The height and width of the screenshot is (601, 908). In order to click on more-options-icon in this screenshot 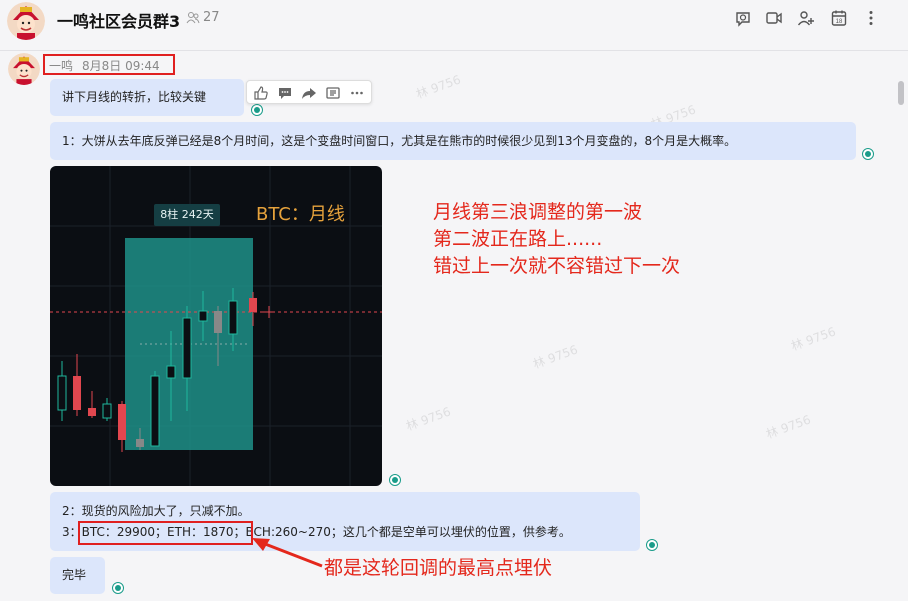, I will do `click(871, 18)`.